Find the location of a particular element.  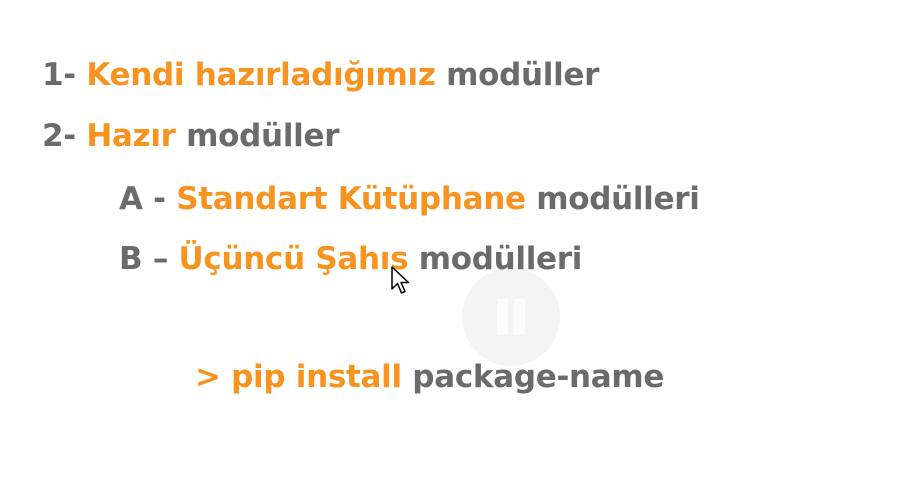

sublist-item-b-letter: B – is located at coordinates (149, 259).